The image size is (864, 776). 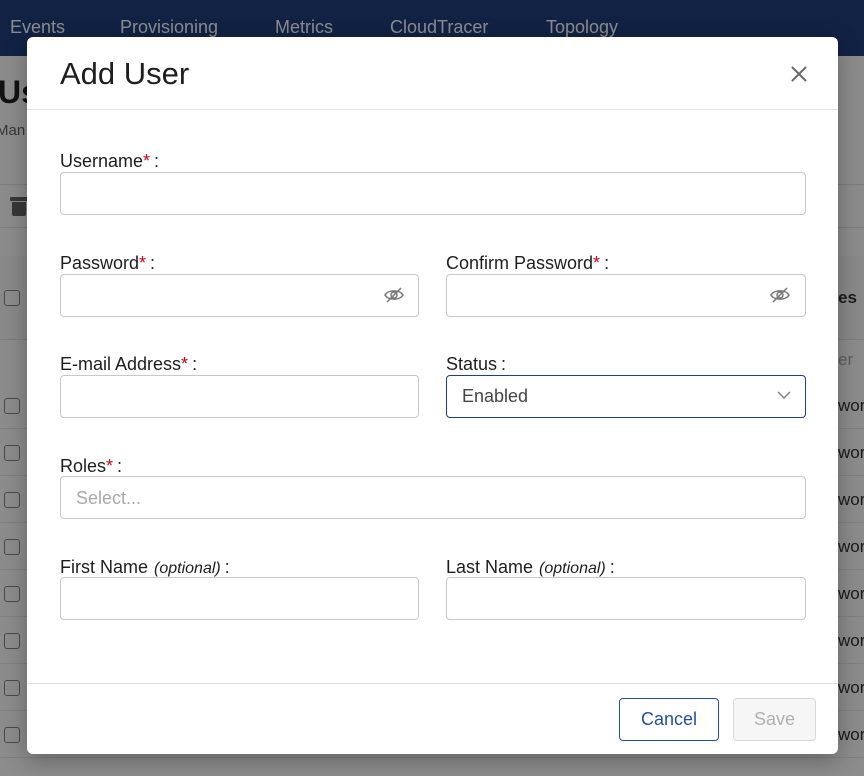 What do you see at coordinates (784, 395) in the screenshot?
I see `chevron-down-icon` at bounding box center [784, 395].